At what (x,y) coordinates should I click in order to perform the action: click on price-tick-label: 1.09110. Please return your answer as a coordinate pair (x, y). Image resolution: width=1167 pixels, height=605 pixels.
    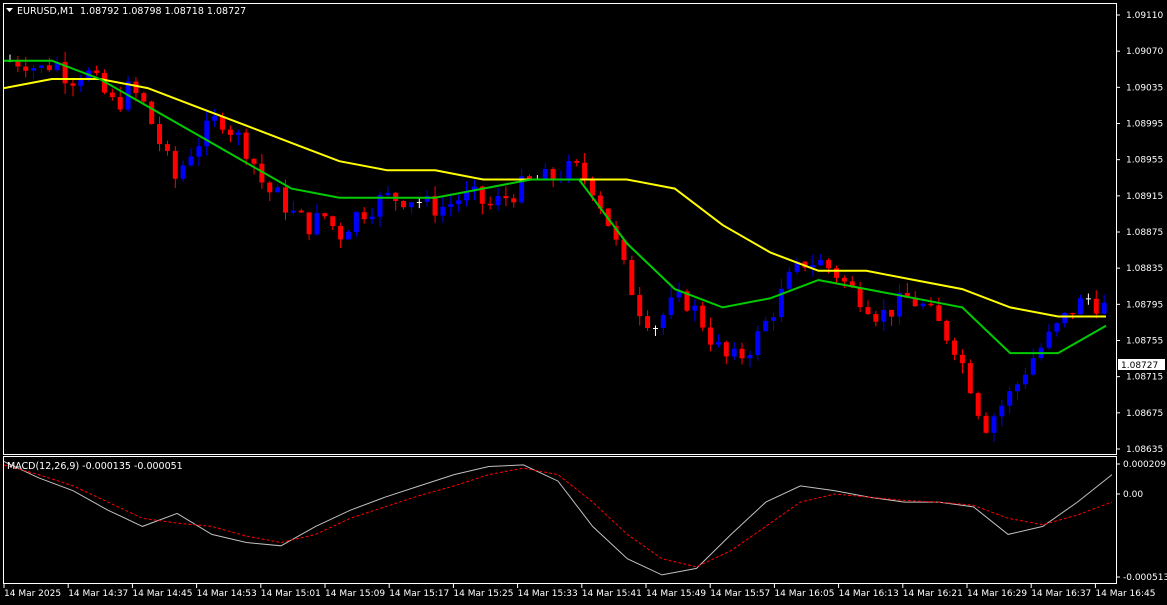
    Looking at the image, I should click on (1144, 16).